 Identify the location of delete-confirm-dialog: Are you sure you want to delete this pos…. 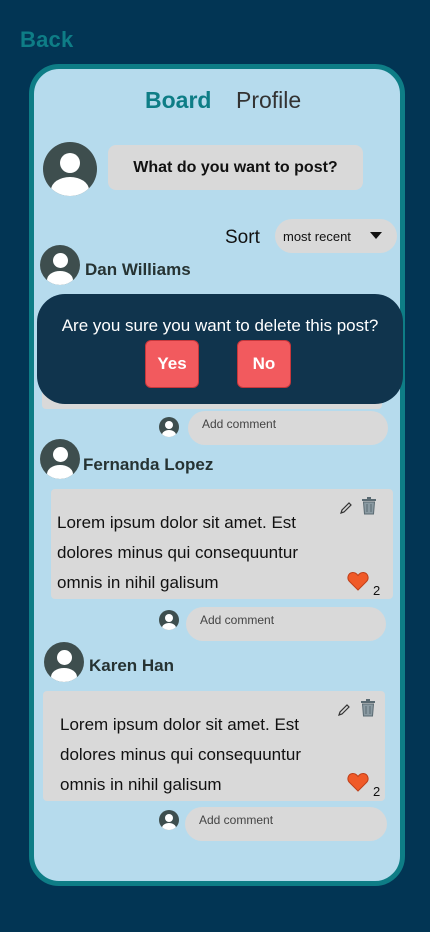
(220, 349).